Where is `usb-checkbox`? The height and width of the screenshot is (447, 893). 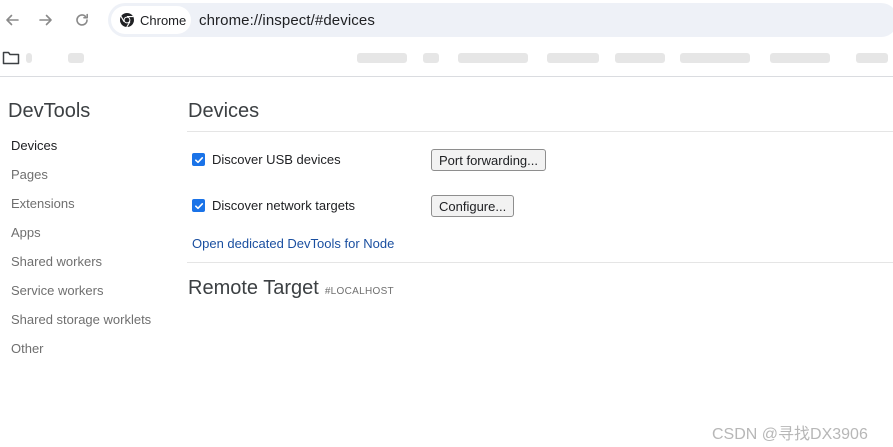 usb-checkbox is located at coordinates (198, 159).